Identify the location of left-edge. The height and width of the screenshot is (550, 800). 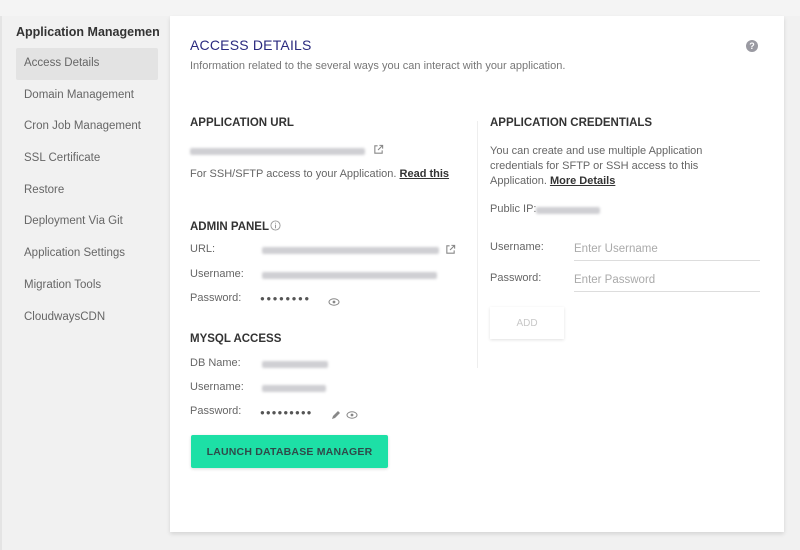
(1, 283).